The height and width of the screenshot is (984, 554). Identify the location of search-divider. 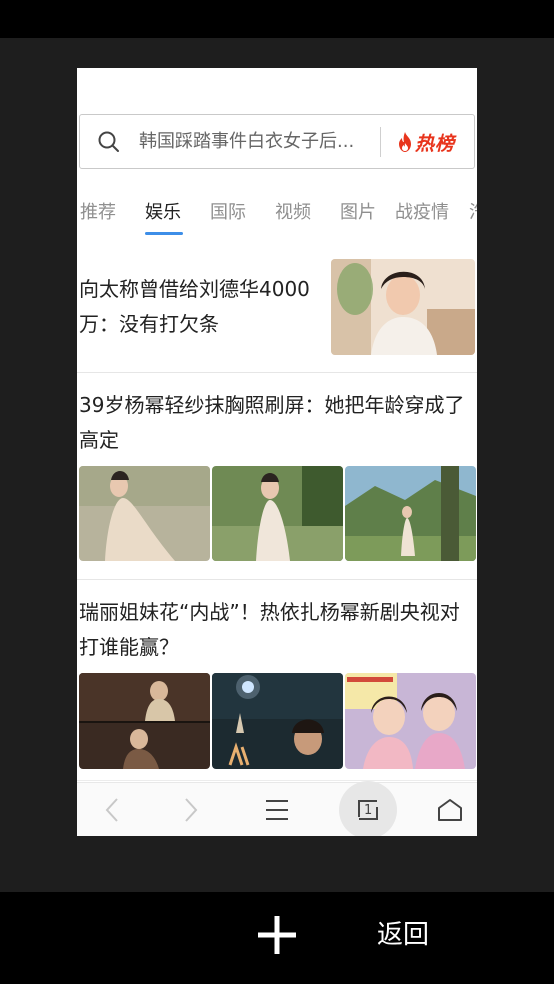
(380, 142).